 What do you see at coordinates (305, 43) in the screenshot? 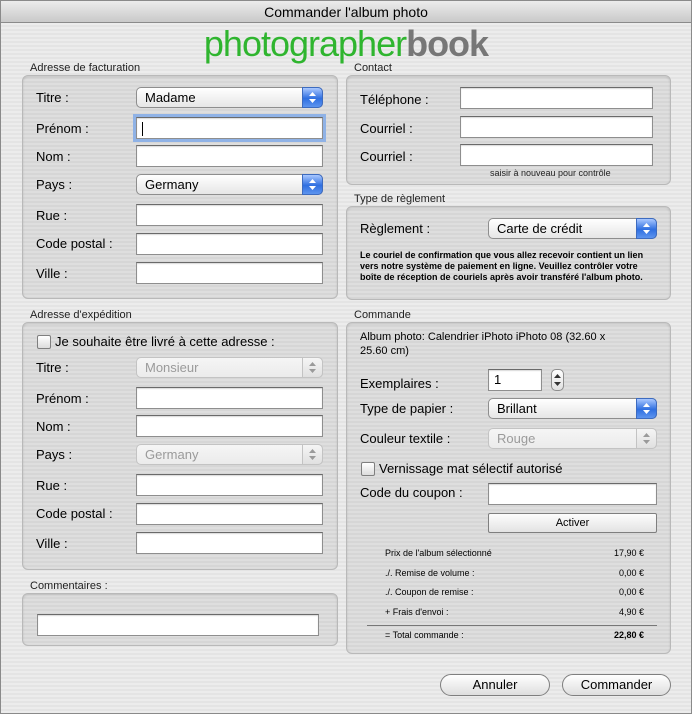
I see `logo-part1: photographer` at bounding box center [305, 43].